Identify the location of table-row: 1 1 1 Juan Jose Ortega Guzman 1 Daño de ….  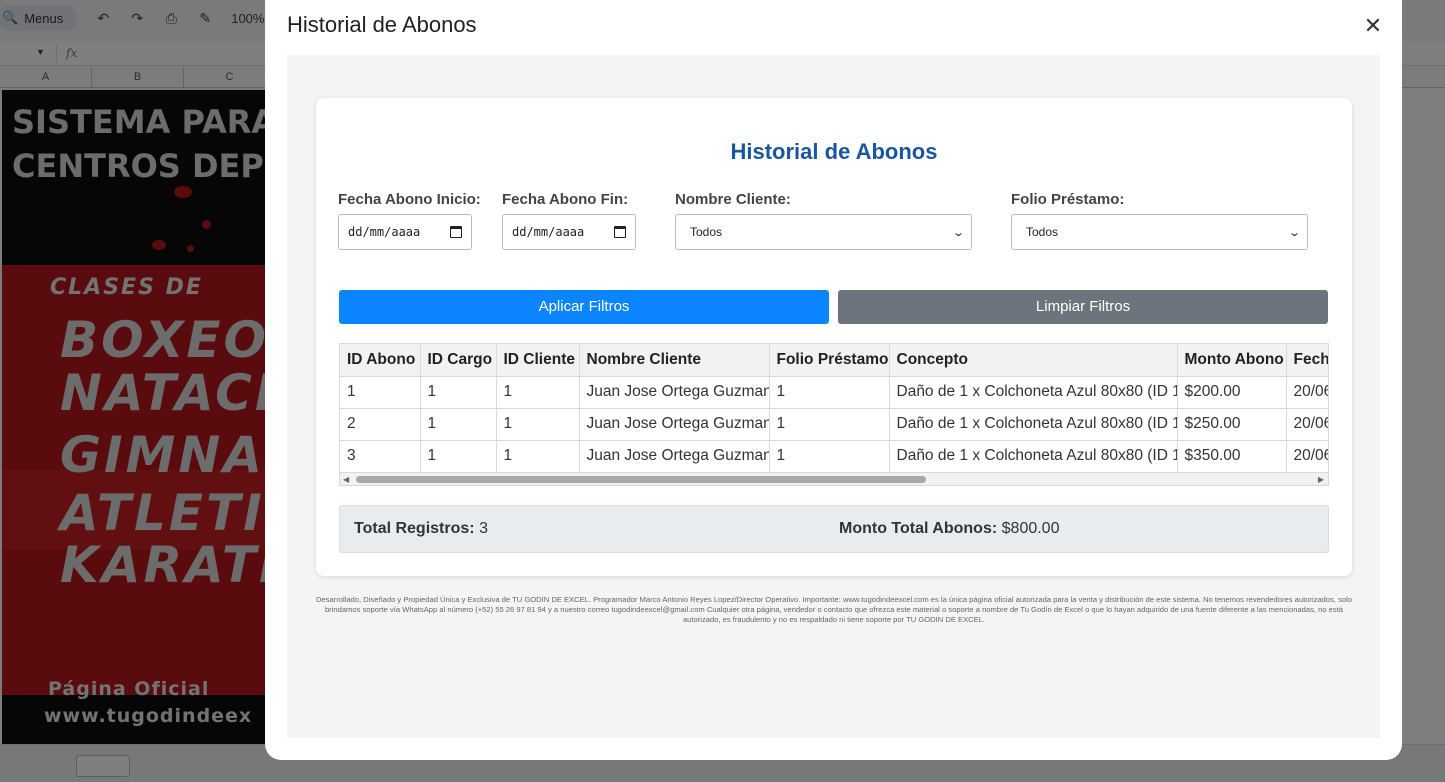
(834, 392).